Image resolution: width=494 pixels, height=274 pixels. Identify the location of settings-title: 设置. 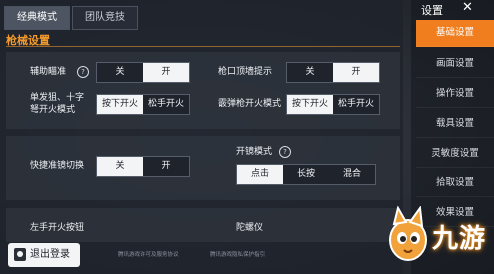
(432, 10).